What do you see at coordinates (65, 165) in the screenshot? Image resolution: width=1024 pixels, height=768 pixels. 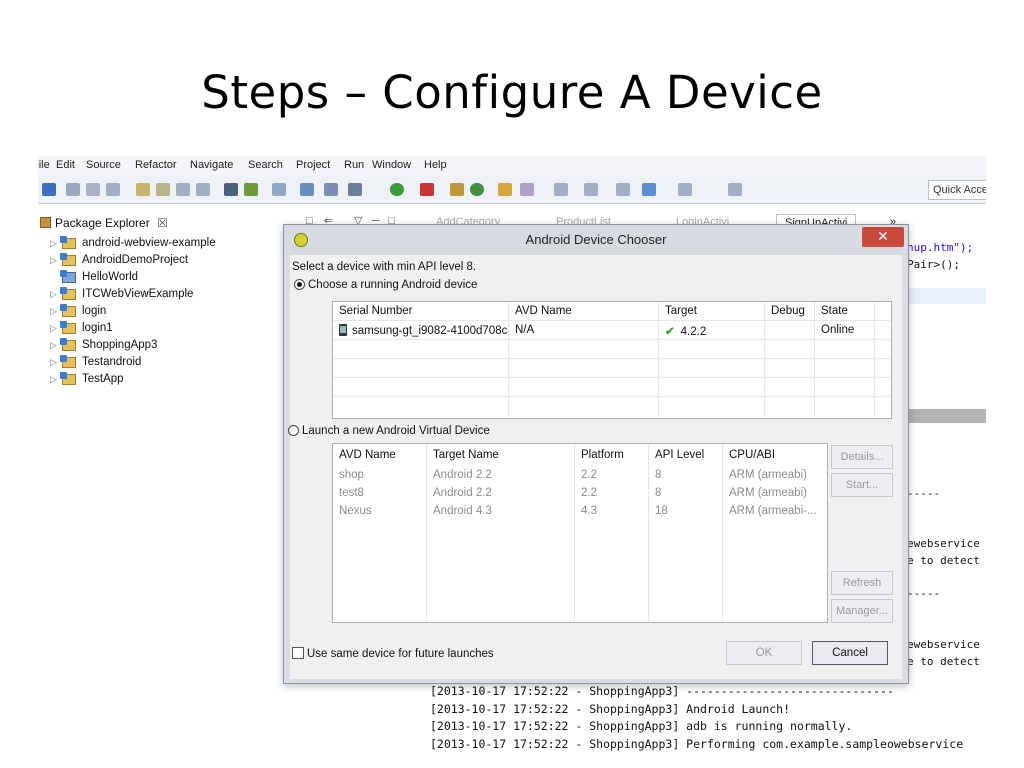 I see `menu-edit: Edit` at bounding box center [65, 165].